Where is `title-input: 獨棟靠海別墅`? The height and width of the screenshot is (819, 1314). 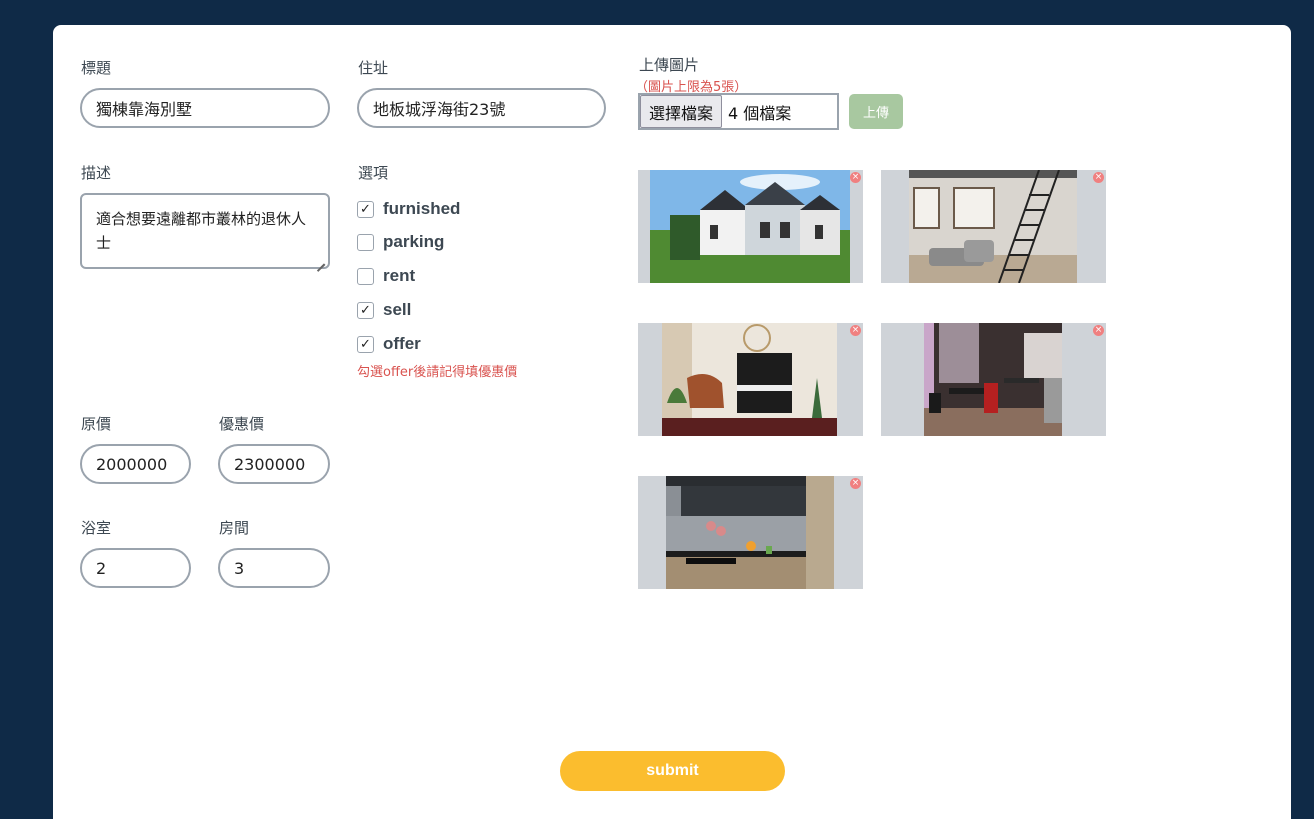 title-input: 獨棟靠海別墅 is located at coordinates (205, 108).